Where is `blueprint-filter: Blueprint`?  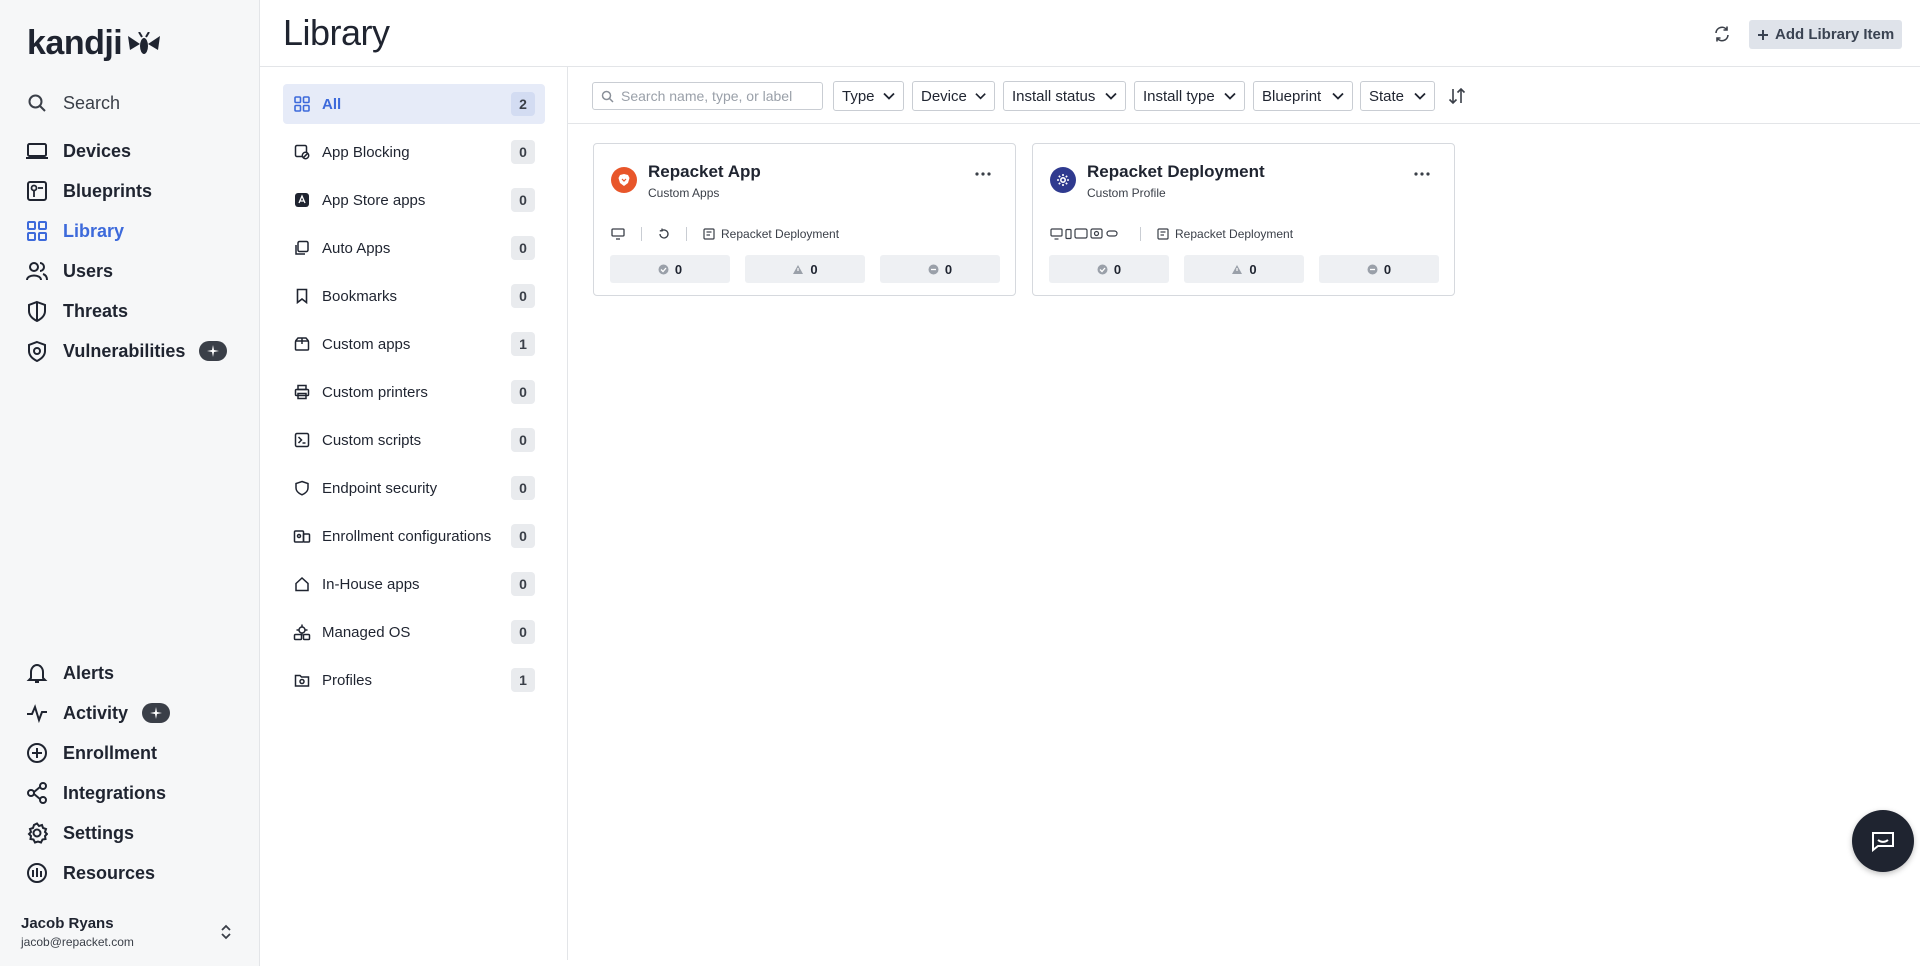 blueprint-filter: Blueprint is located at coordinates (1303, 96).